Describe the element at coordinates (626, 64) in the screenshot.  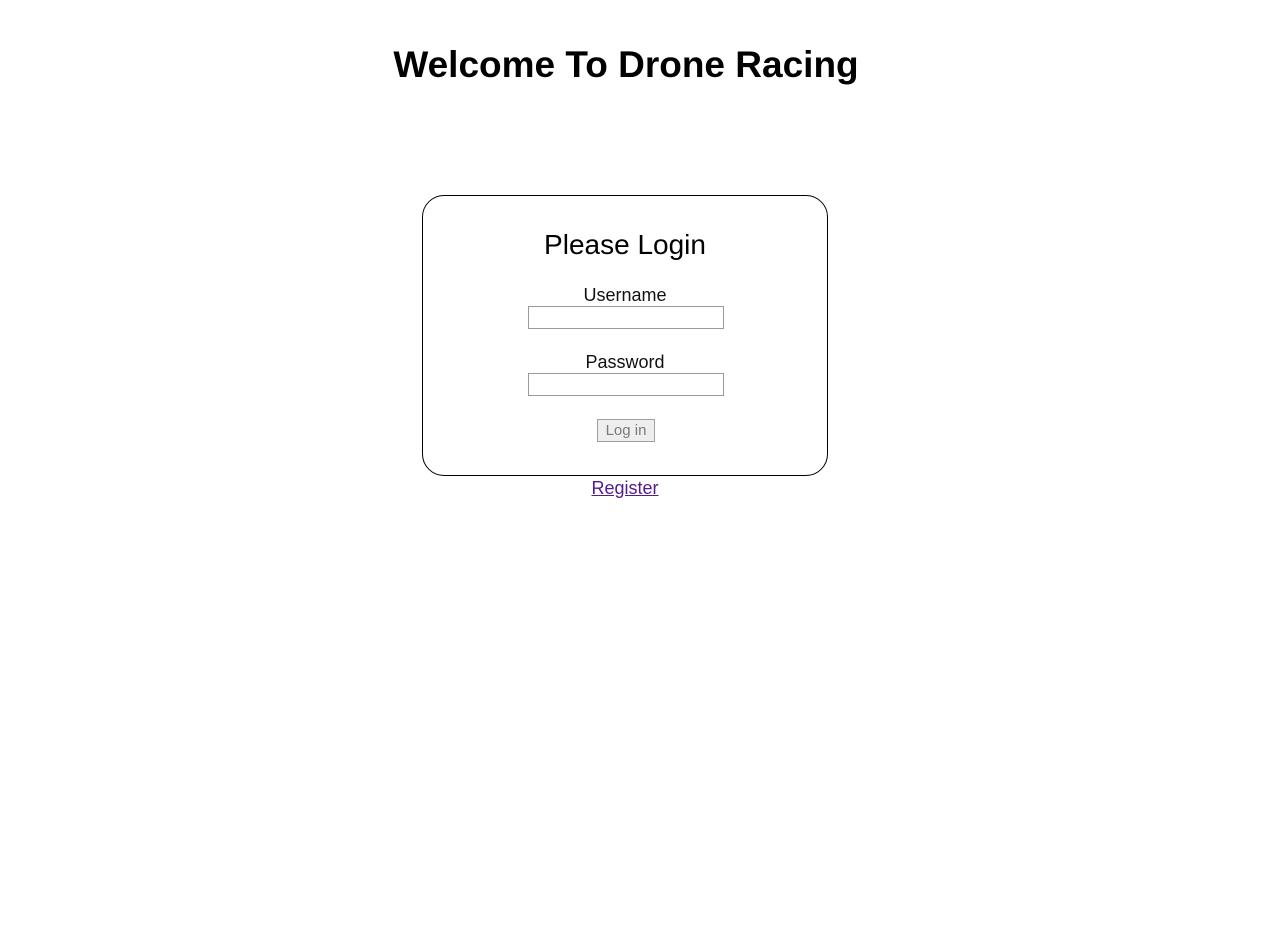
I see `page-title: Welcome To Drone Racing` at that location.